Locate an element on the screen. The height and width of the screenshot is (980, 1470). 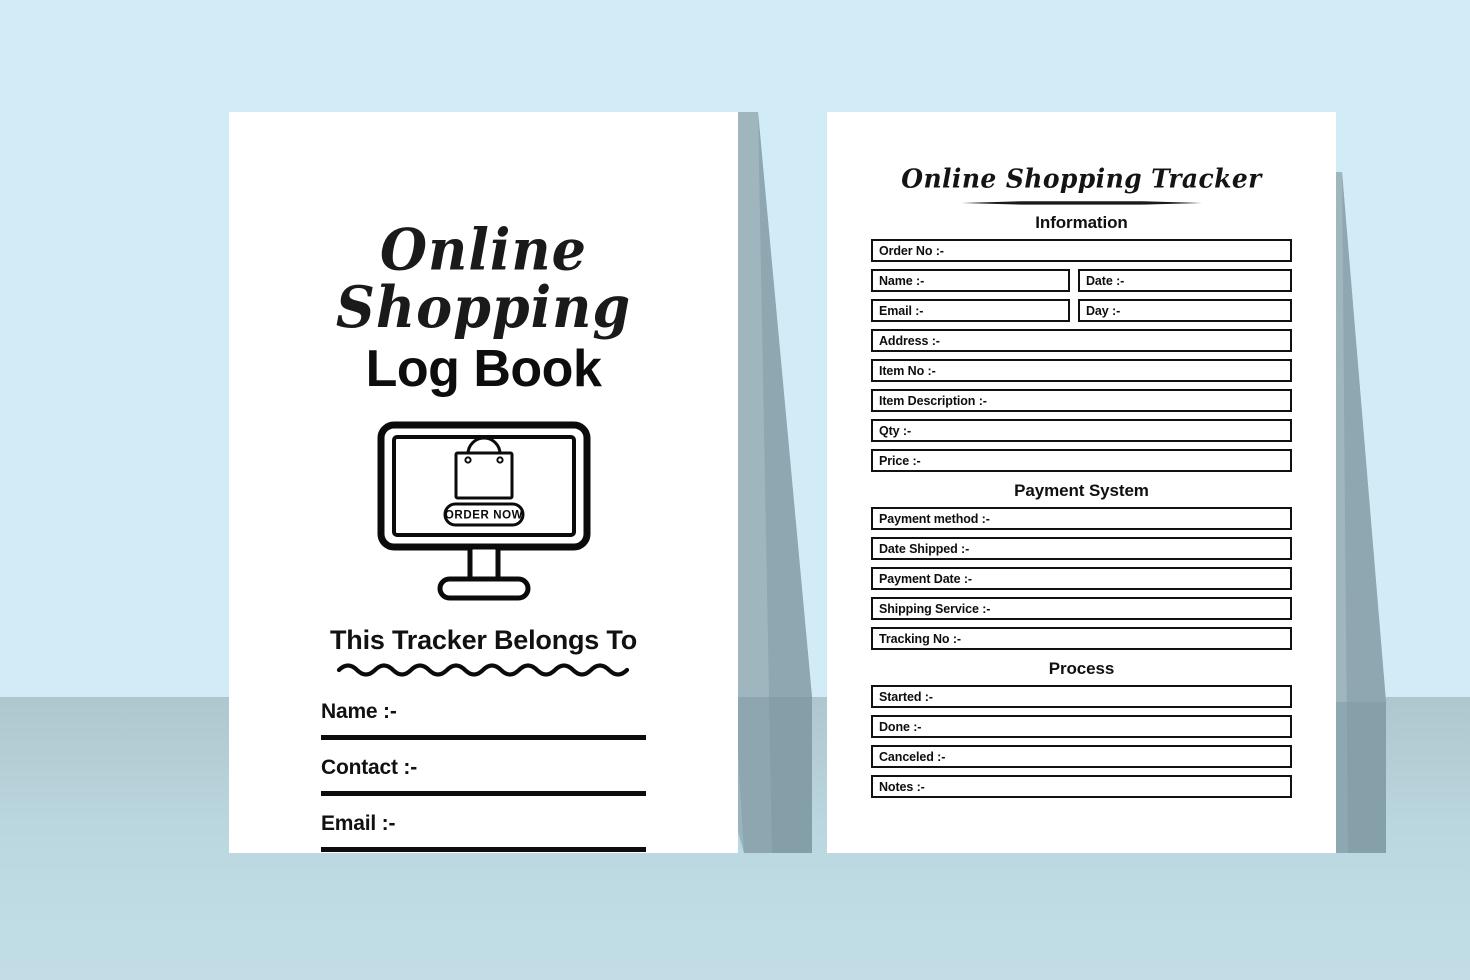
cover-field-label-contact: Contact :- is located at coordinates (369, 767).